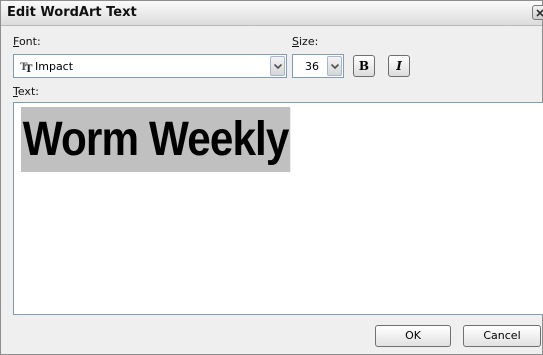 Image resolution: width=543 pixels, height=355 pixels. What do you see at coordinates (150, 66) in the screenshot?
I see `font-dropdown: T T Impact` at bounding box center [150, 66].